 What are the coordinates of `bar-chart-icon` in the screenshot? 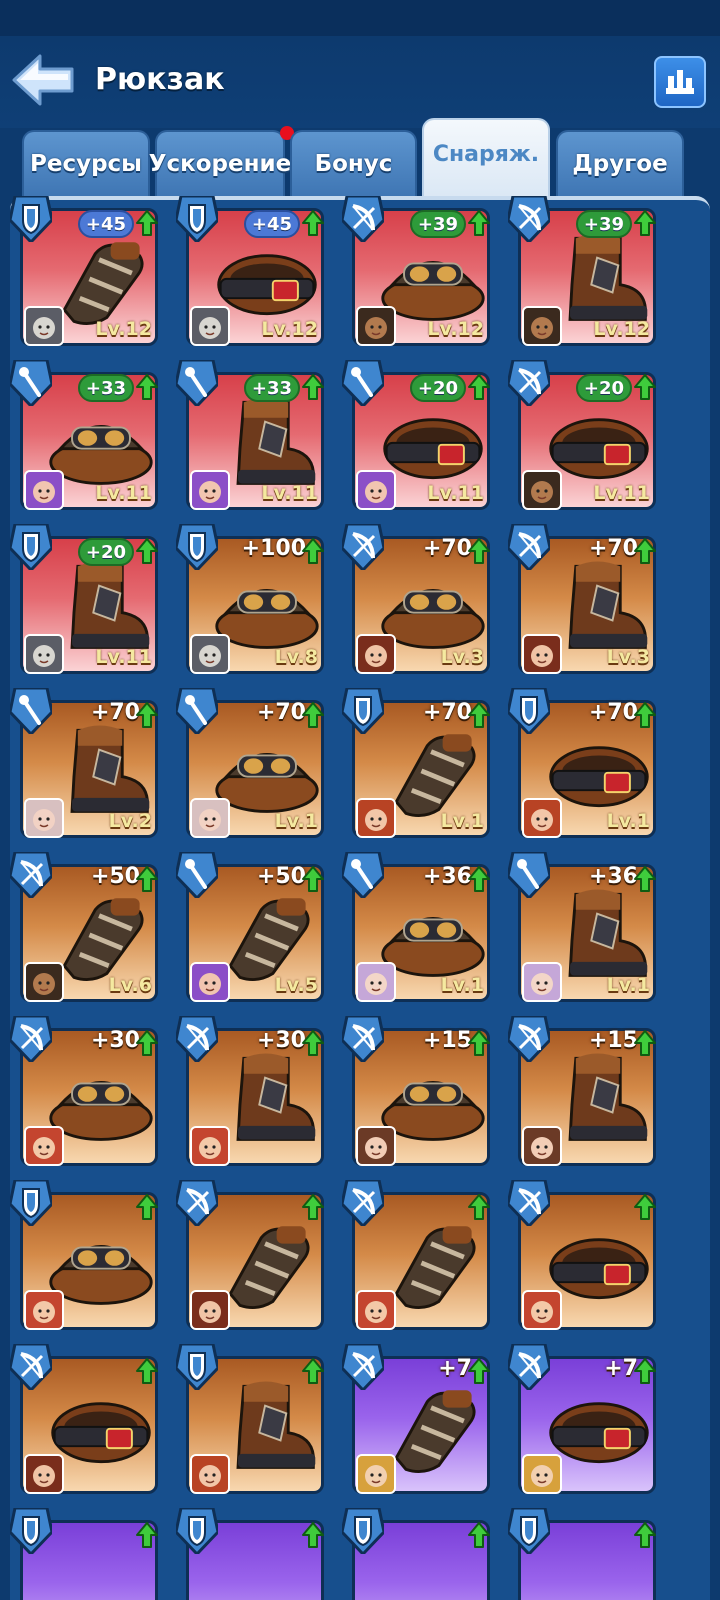 It's located at (680, 82).